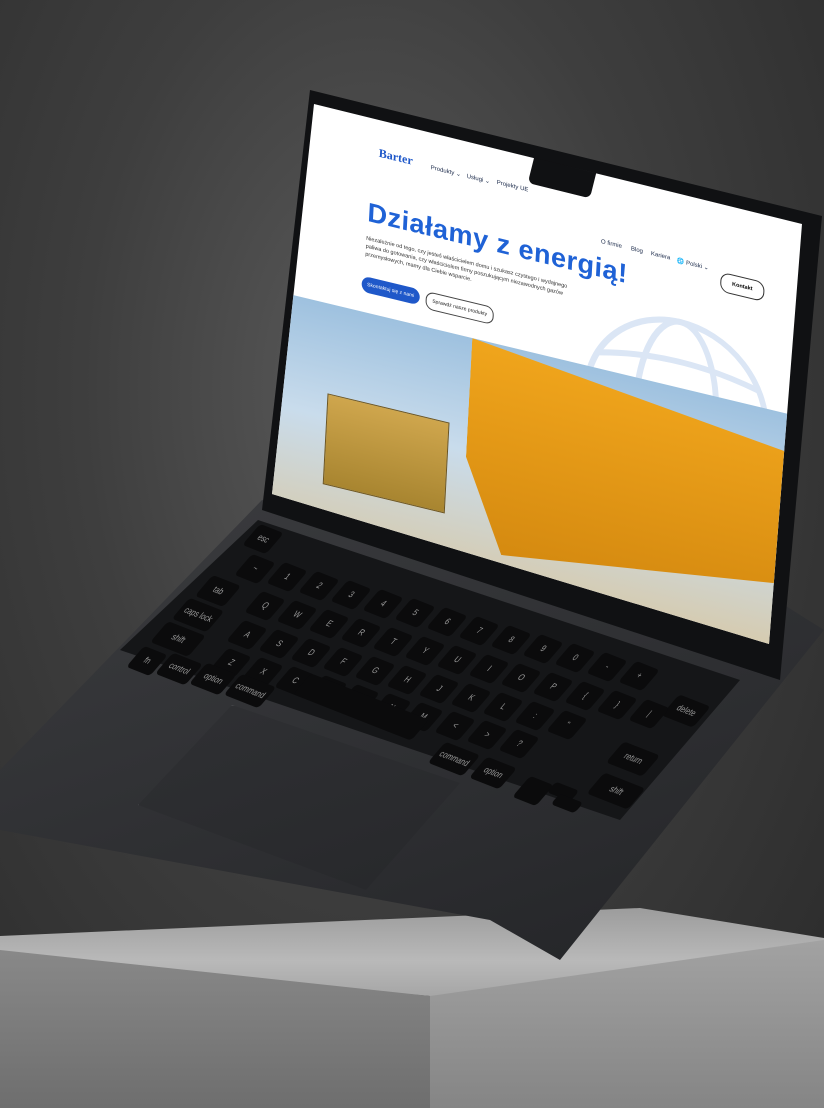  Describe the element at coordinates (445, 171) in the screenshot. I see `nav-produkty: Produkty ⌄` at that location.